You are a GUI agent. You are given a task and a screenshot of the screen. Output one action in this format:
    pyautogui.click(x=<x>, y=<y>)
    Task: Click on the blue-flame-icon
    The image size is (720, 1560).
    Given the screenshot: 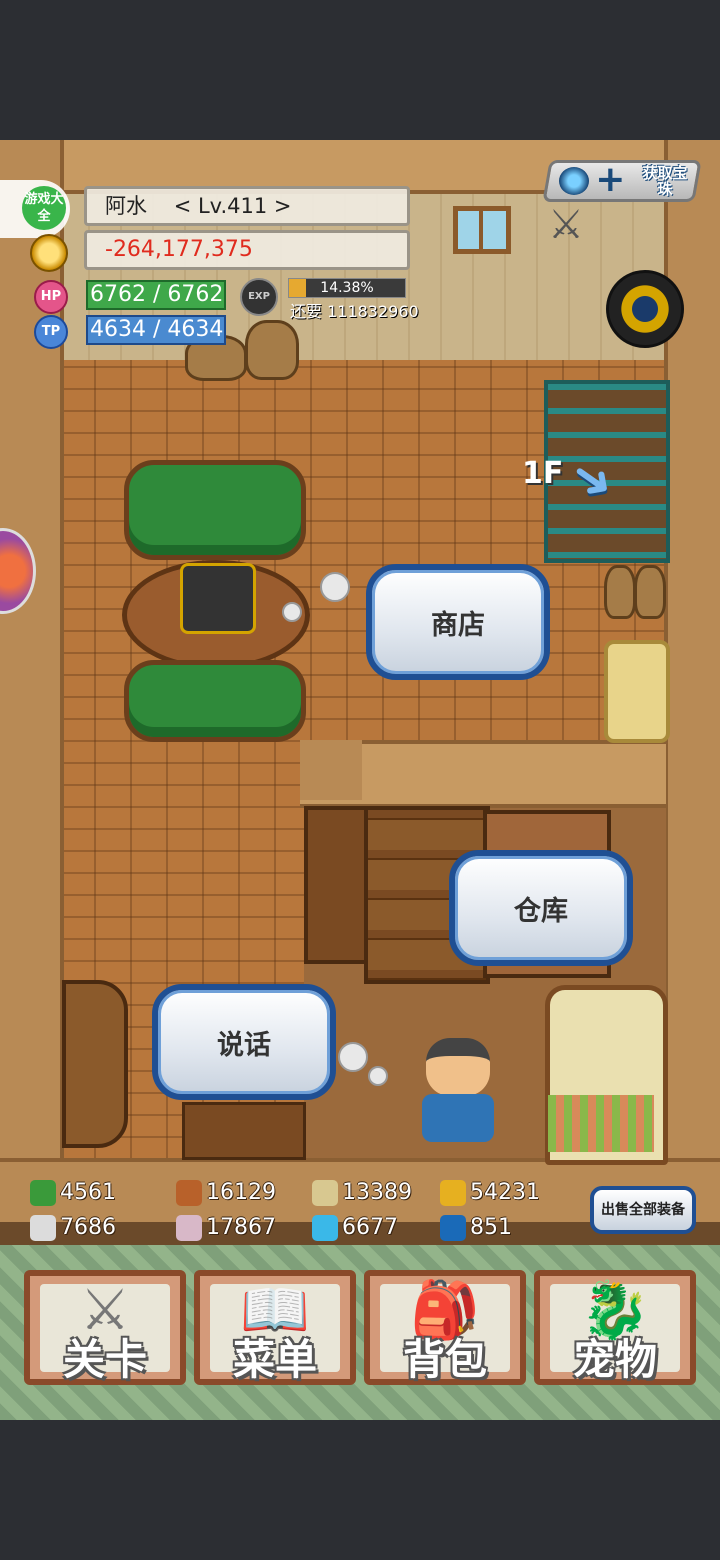 What is the action you would take?
    pyautogui.click(x=325, y=1228)
    